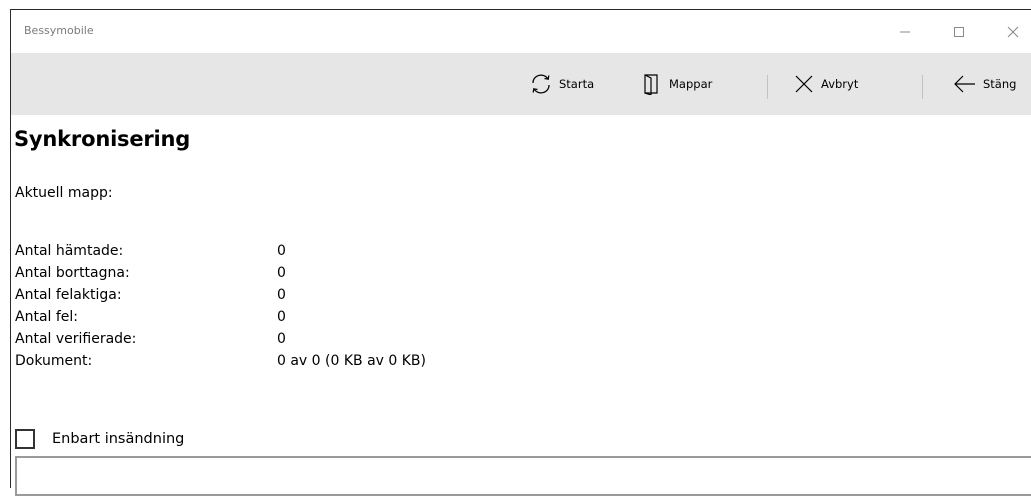 The height and width of the screenshot is (496, 1031). What do you see at coordinates (281, 273) in the screenshot?
I see `stat-removed-value: 0` at bounding box center [281, 273].